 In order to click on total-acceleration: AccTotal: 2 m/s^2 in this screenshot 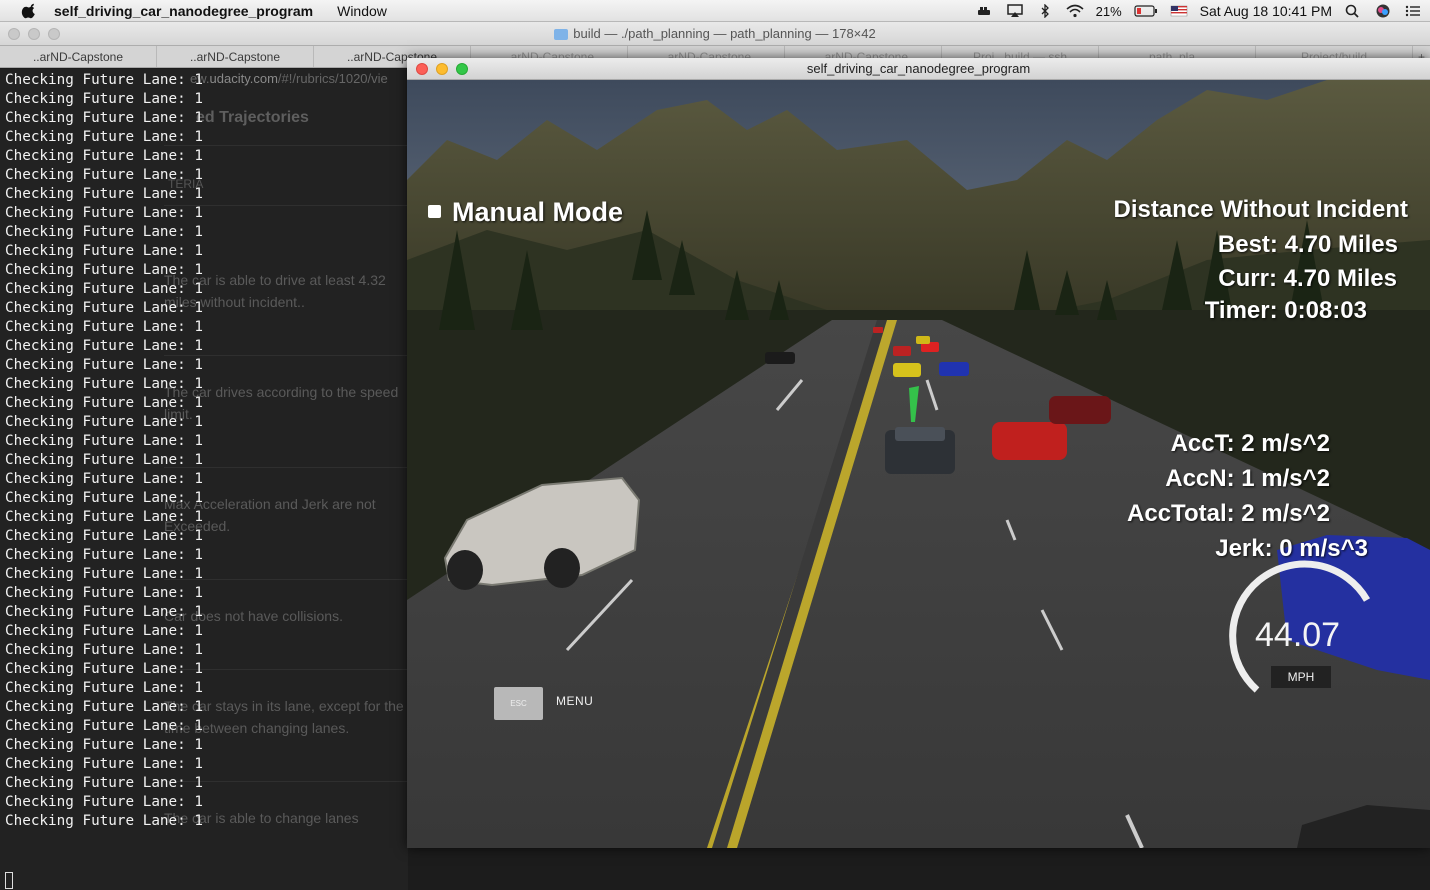, I will do `click(1228, 513)`.